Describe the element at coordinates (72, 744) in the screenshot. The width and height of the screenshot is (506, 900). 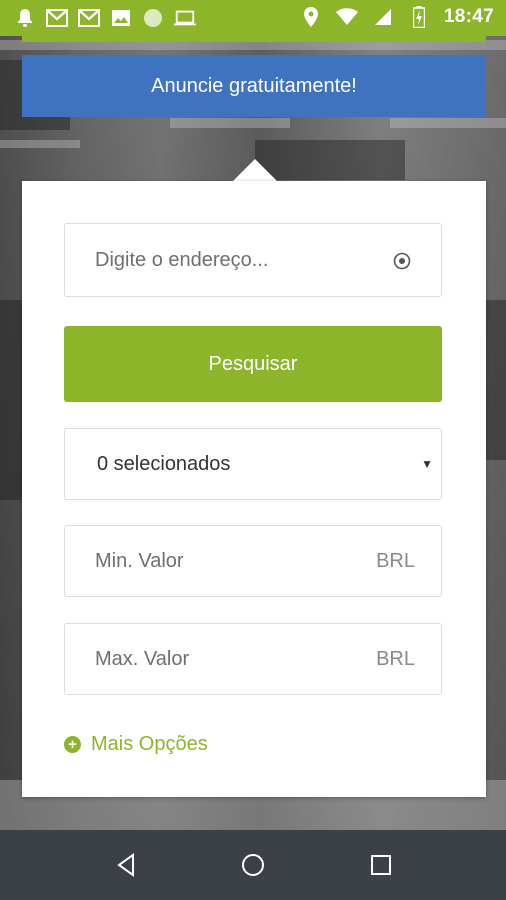
I see `plus-circle-icon: +` at that location.